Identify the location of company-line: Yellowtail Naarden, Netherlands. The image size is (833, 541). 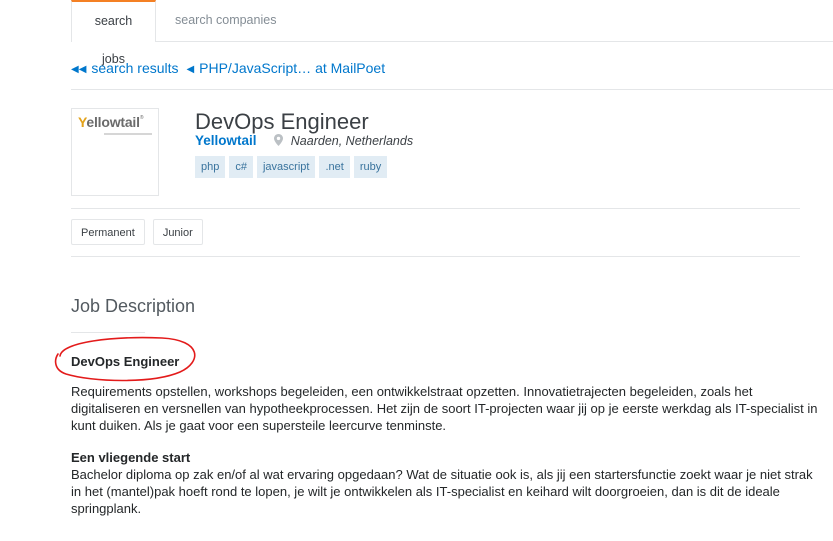
(304, 140).